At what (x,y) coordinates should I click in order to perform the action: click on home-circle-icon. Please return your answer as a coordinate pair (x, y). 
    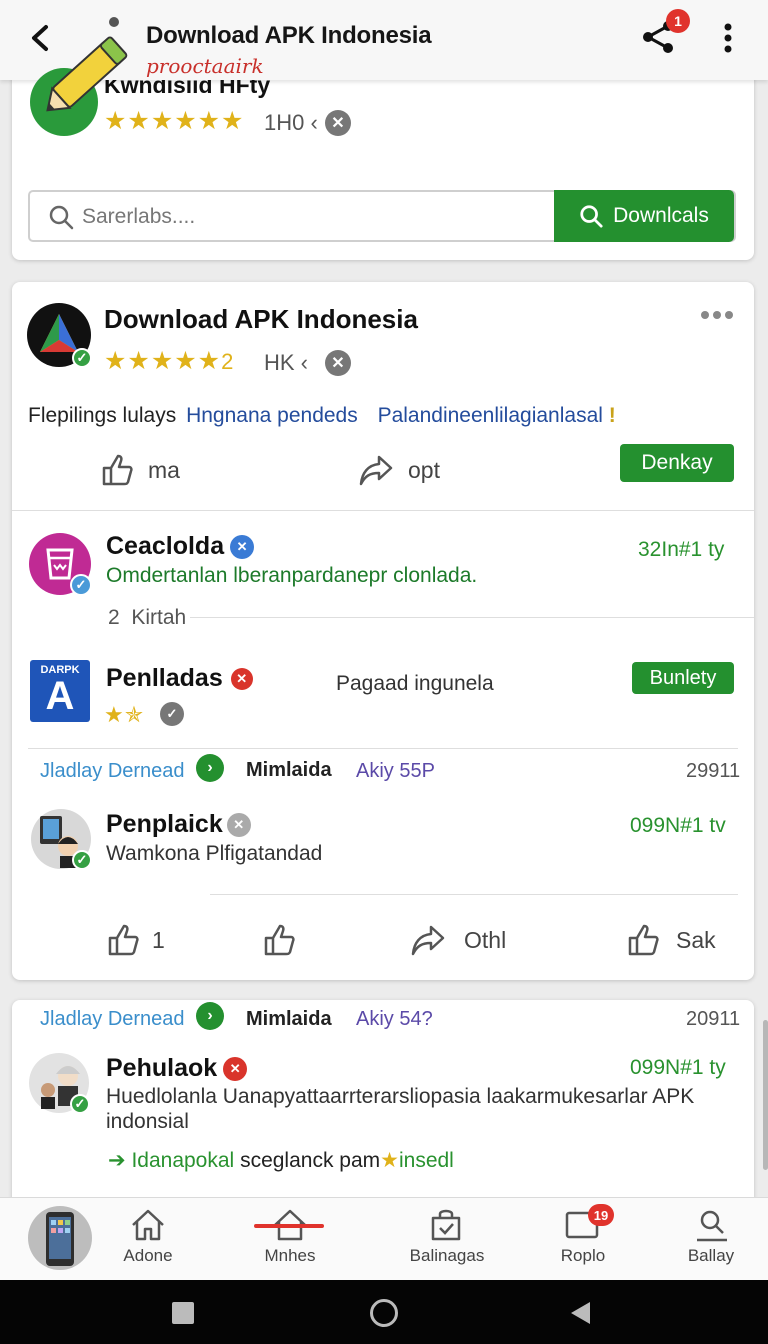
    Looking at the image, I should click on (384, 1313).